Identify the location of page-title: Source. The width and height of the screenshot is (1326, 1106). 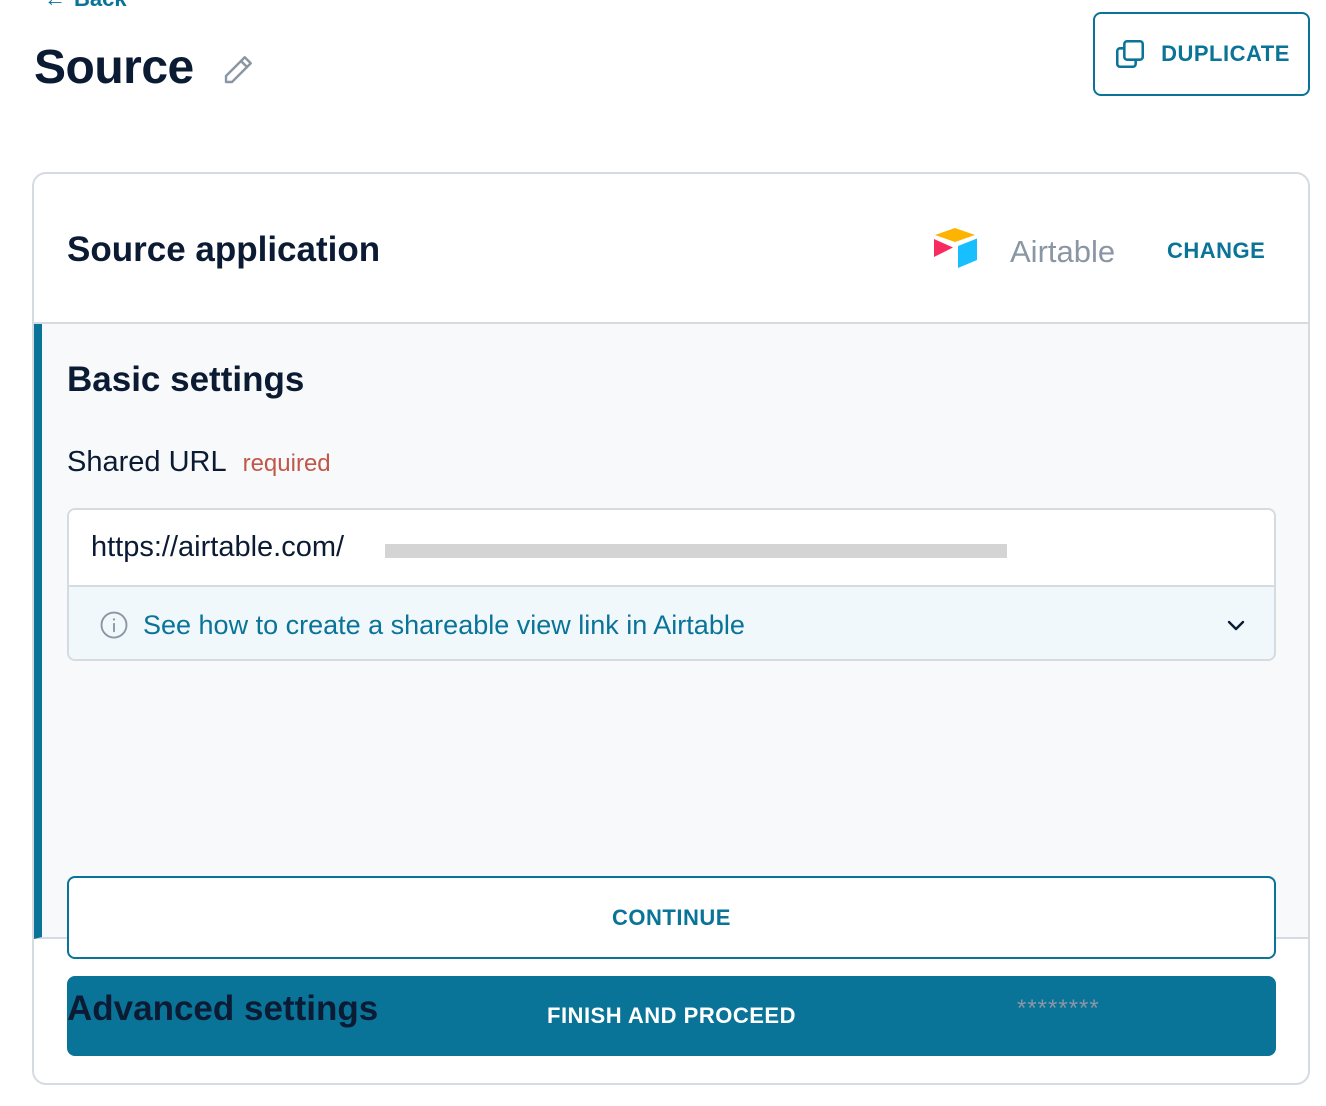
(114, 67).